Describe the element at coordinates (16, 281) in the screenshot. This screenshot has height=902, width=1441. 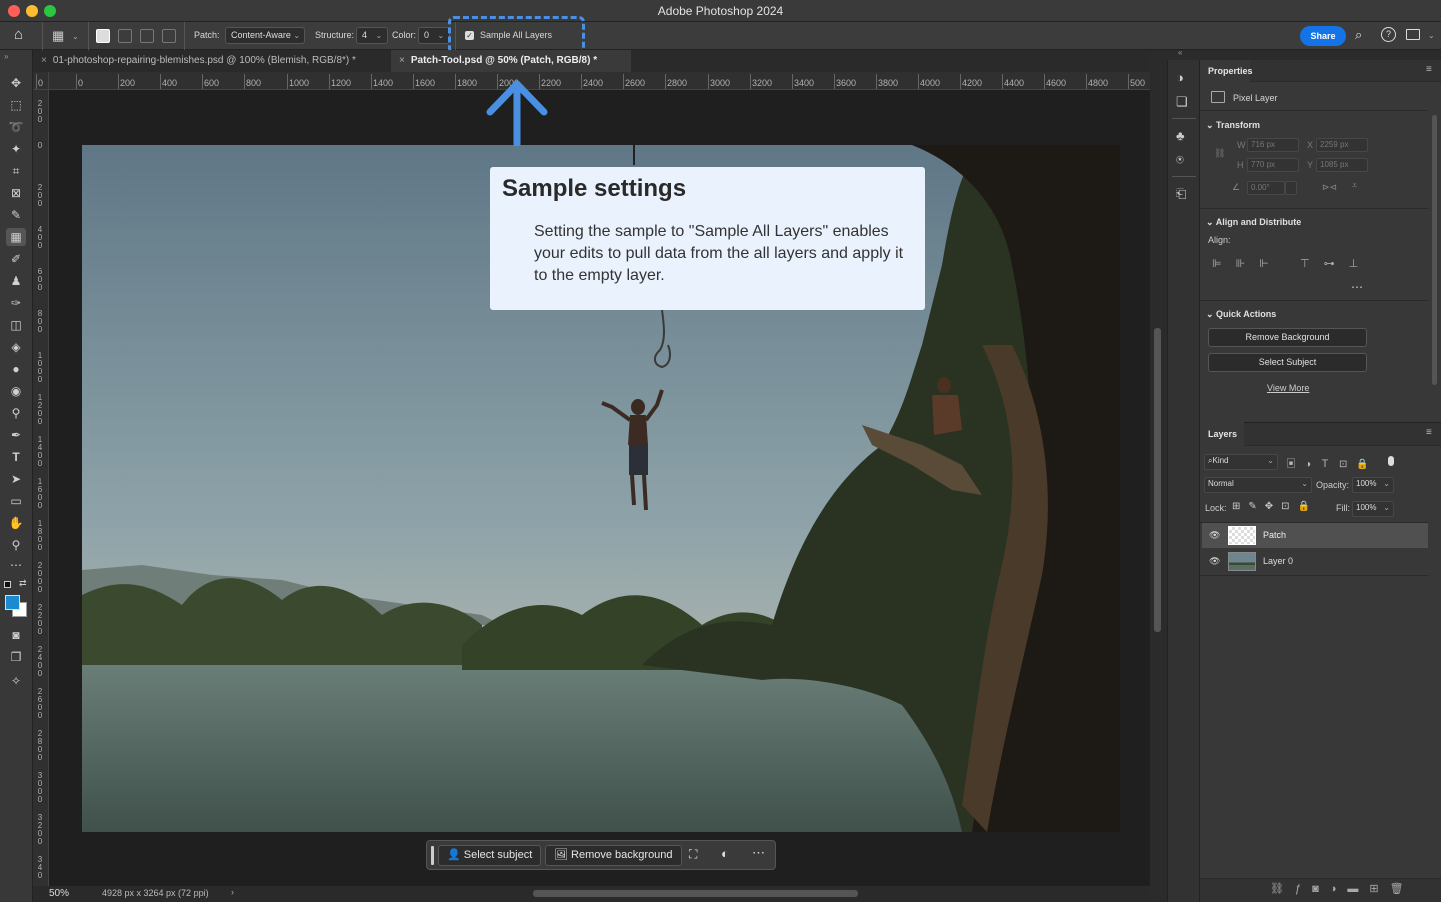
I see `clone-stamp-tool-icon: ♟` at that location.